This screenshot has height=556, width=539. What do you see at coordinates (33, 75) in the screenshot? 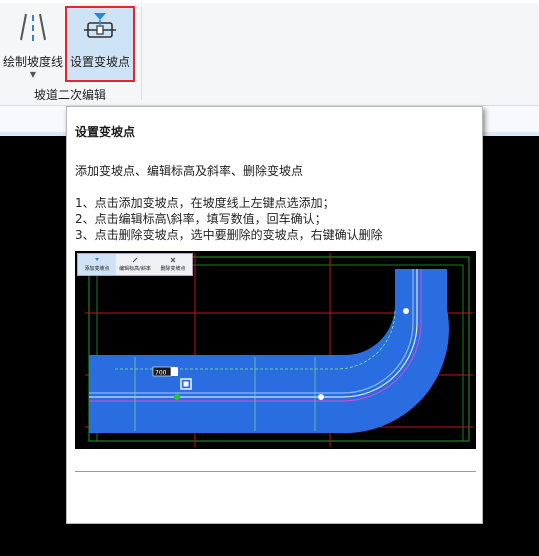
I see `chevron-down-icon: ▼` at bounding box center [33, 75].